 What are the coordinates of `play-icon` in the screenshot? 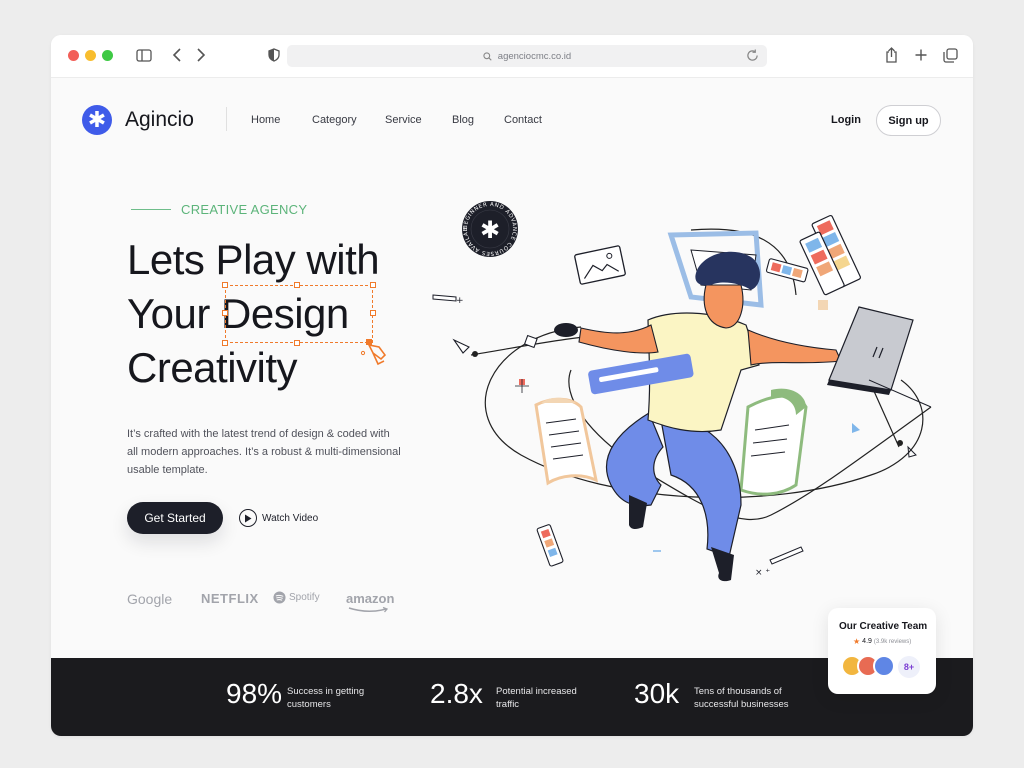 It's located at (248, 518).